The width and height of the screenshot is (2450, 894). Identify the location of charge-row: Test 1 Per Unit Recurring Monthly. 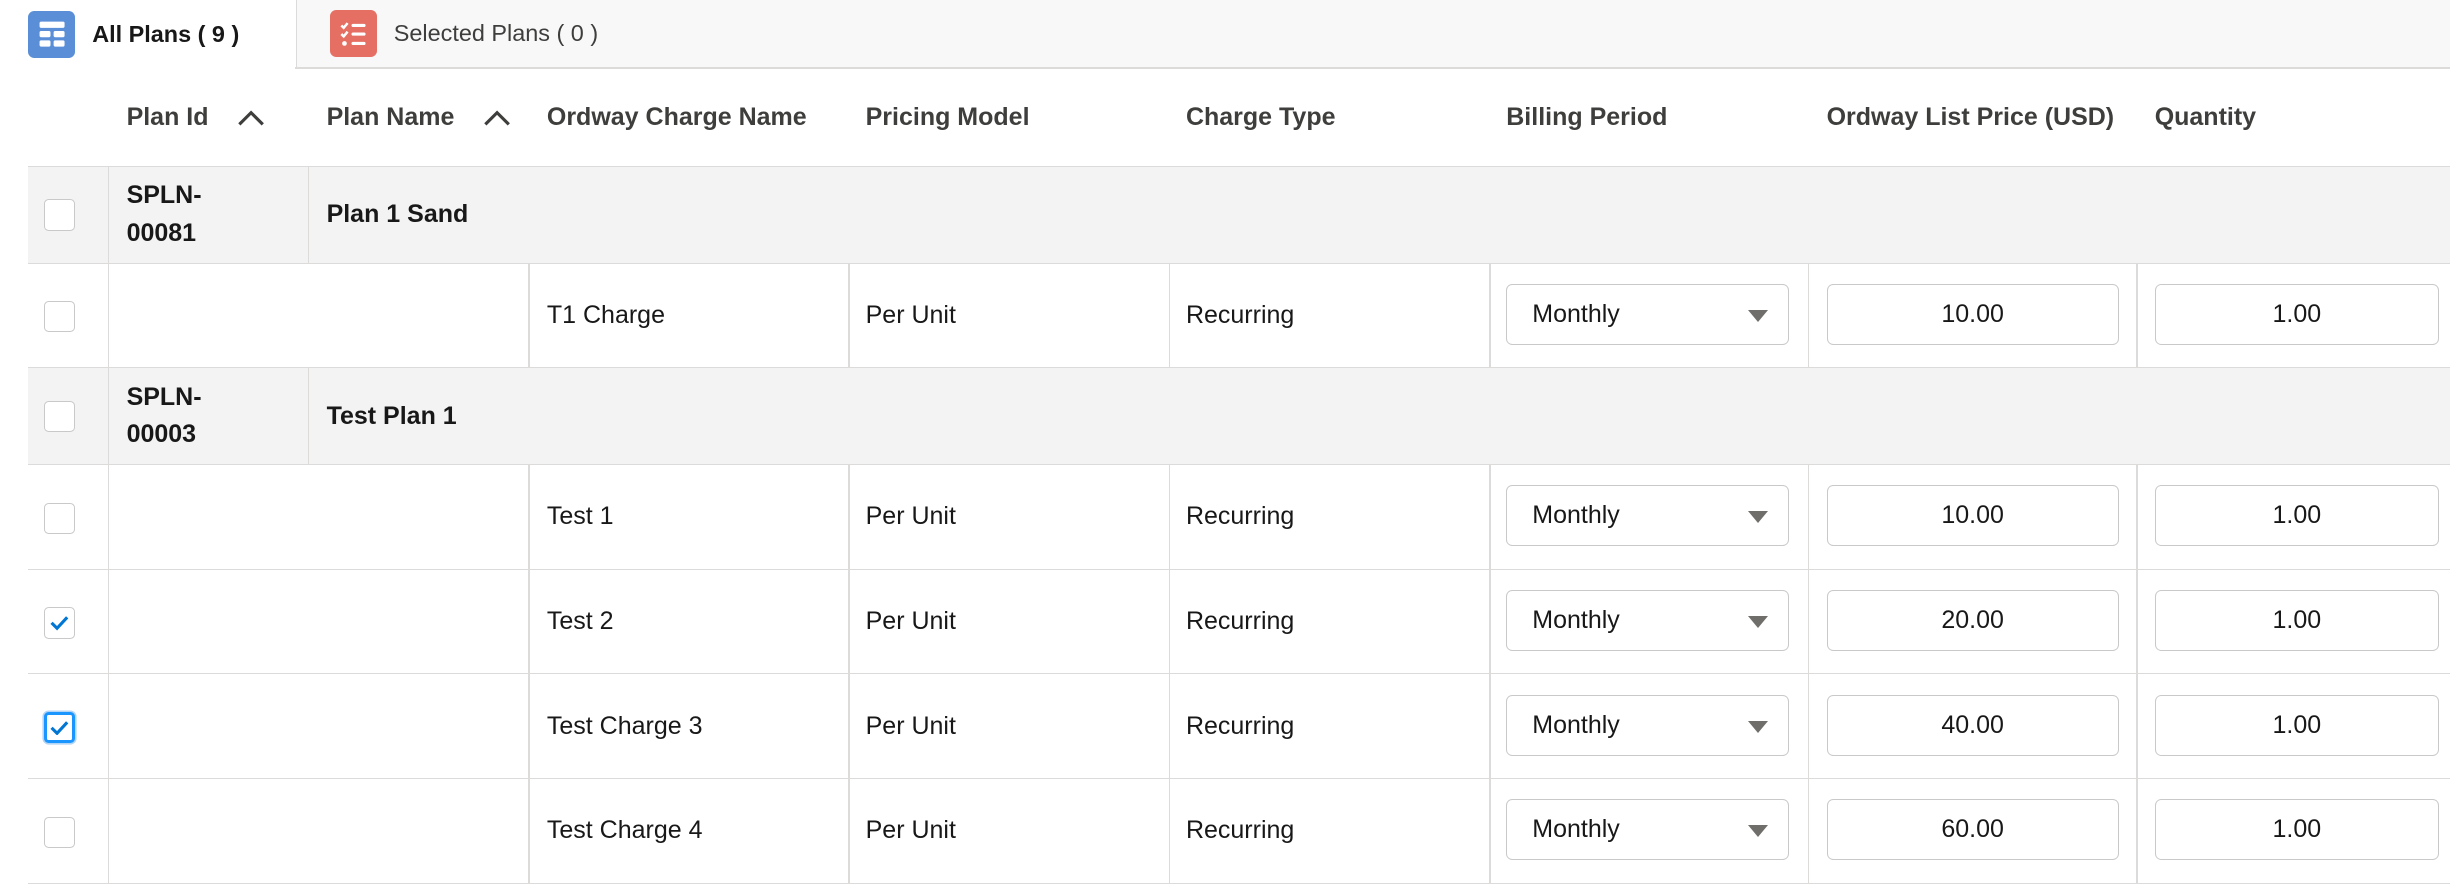
(1239, 517).